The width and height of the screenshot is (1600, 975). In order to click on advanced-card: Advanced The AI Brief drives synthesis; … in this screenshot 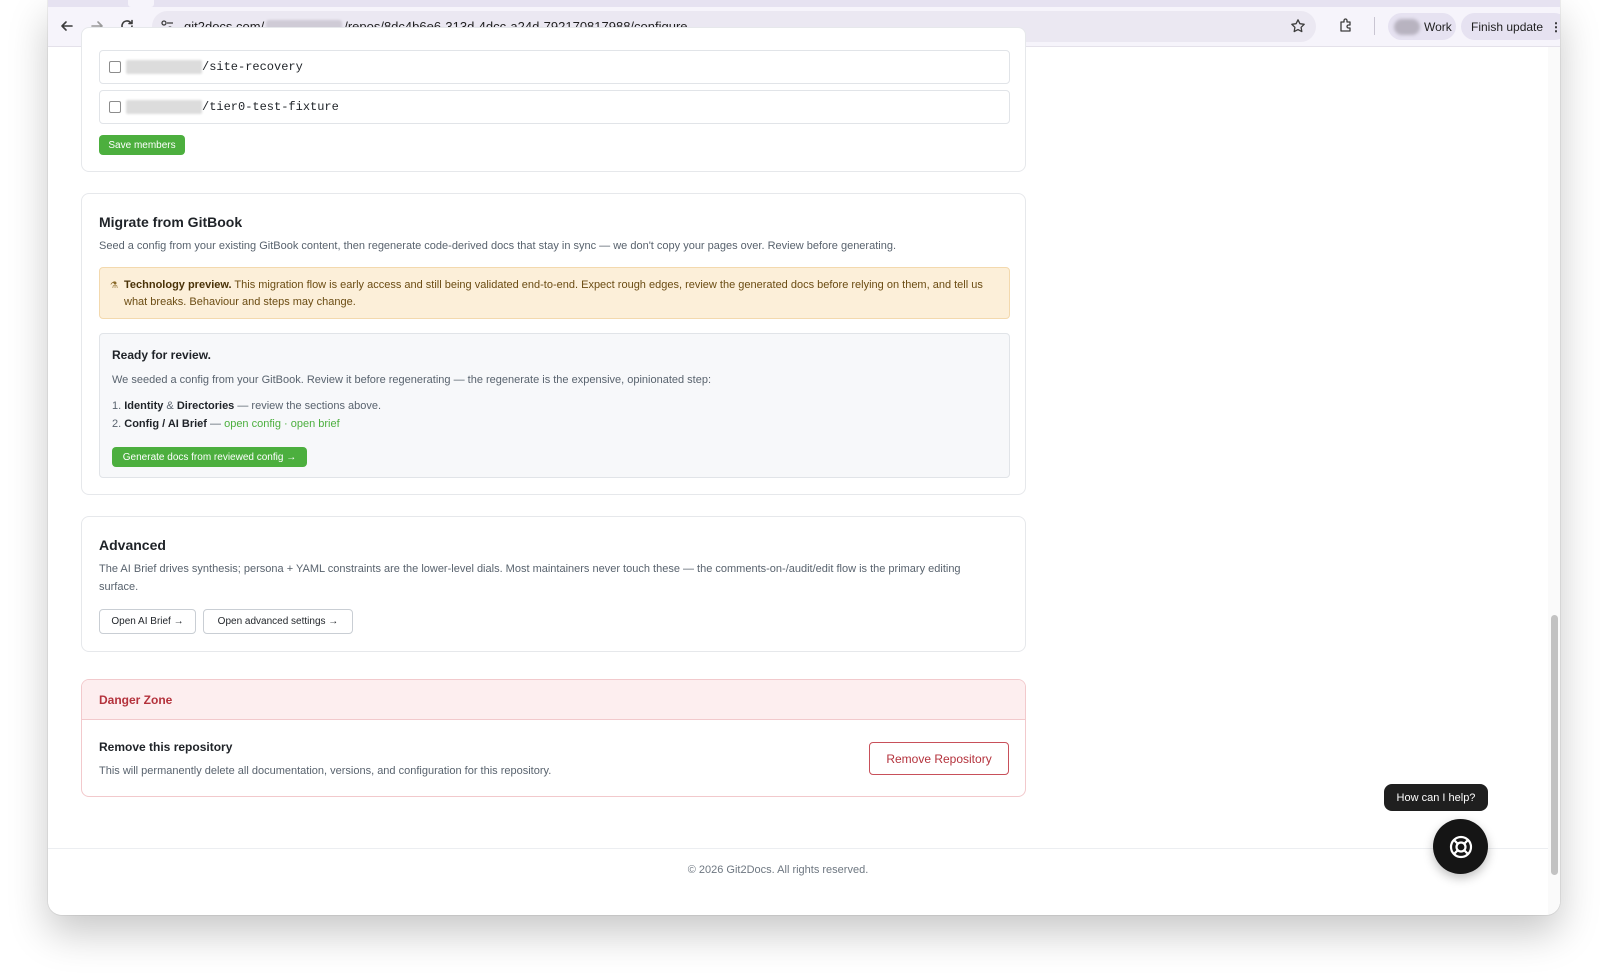, I will do `click(553, 584)`.